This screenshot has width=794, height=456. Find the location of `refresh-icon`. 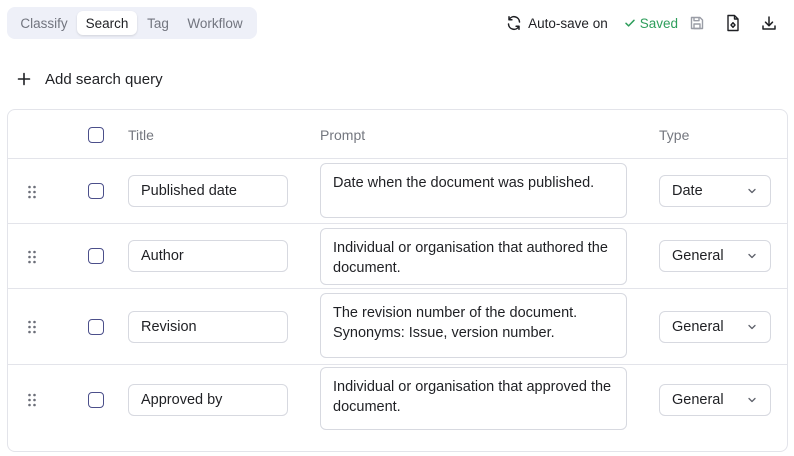

refresh-icon is located at coordinates (514, 23).